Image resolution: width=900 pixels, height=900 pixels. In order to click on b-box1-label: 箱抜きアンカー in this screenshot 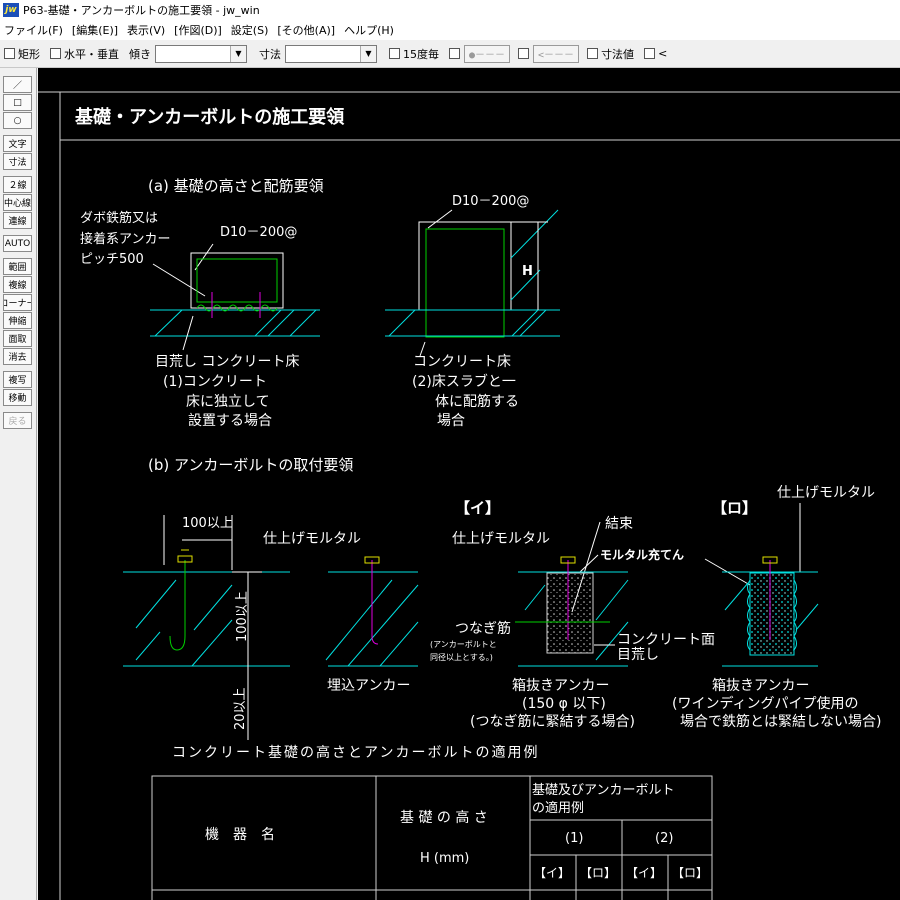, I will do `click(560, 686)`.